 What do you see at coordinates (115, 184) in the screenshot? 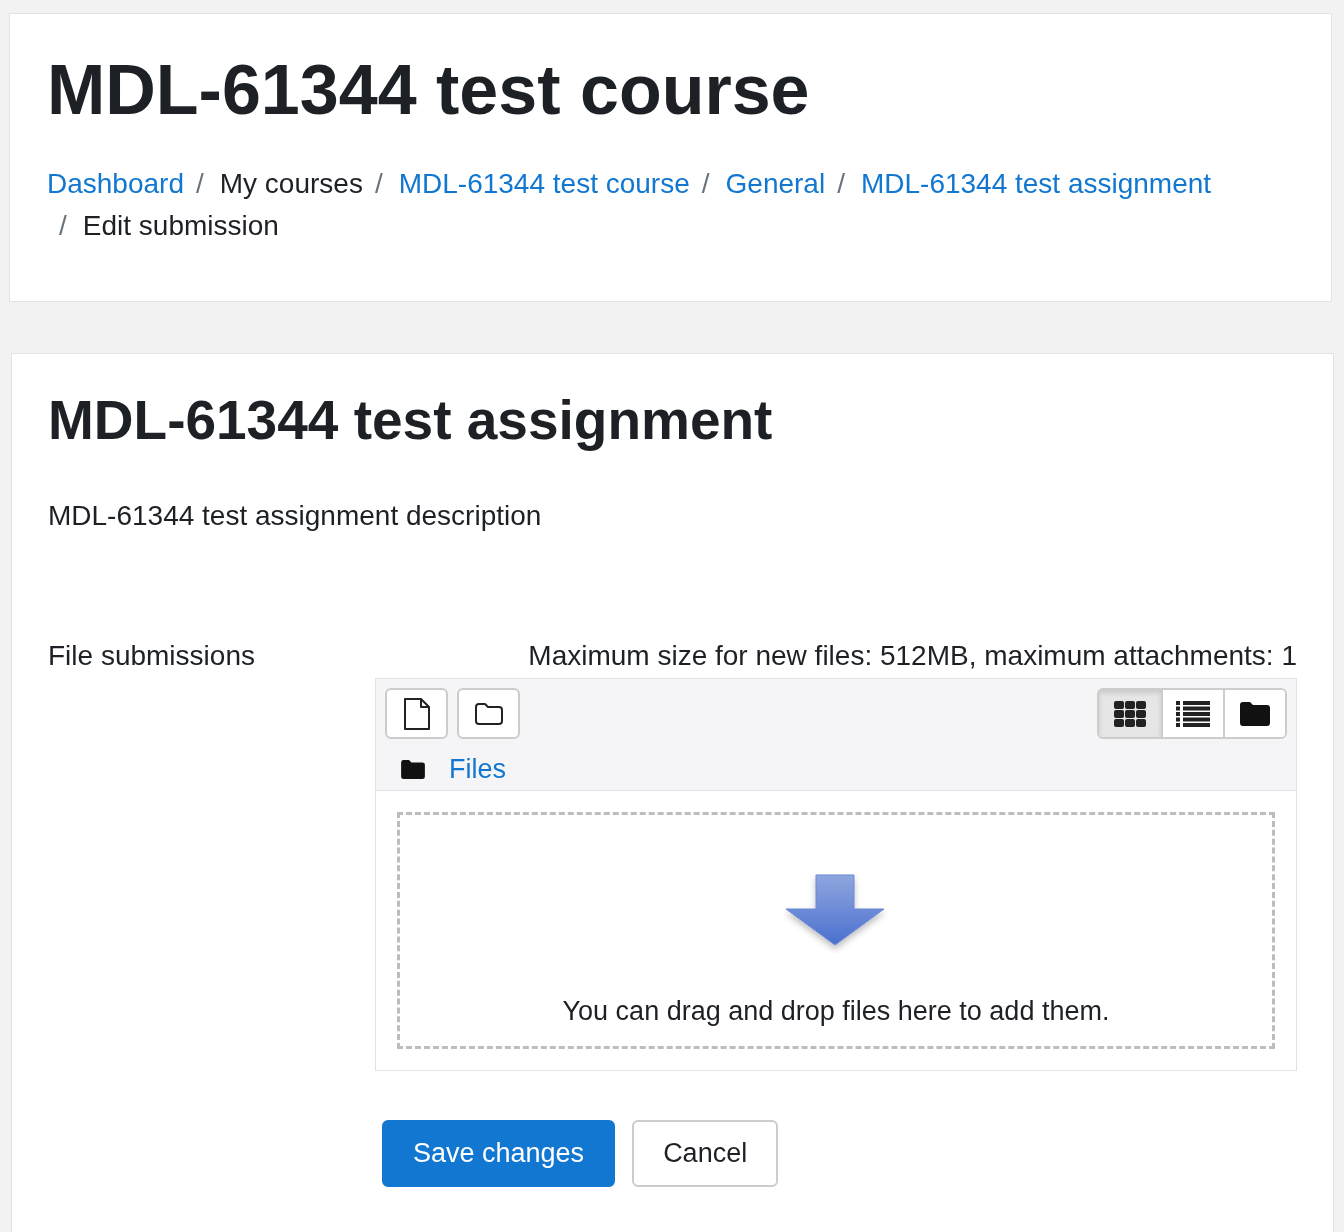
I see `breadcrumb-link: Dashboard` at bounding box center [115, 184].